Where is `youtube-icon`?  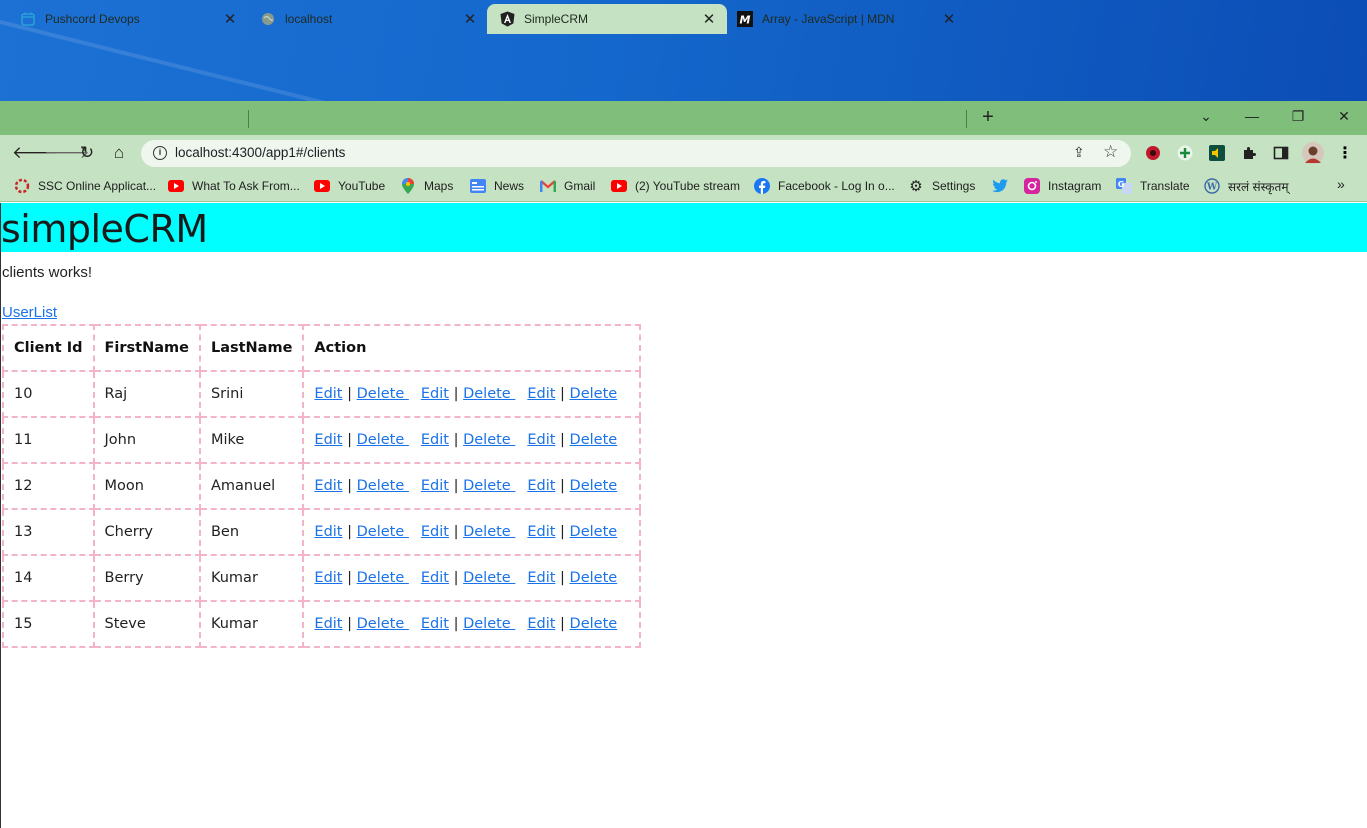 youtube-icon is located at coordinates (322, 186).